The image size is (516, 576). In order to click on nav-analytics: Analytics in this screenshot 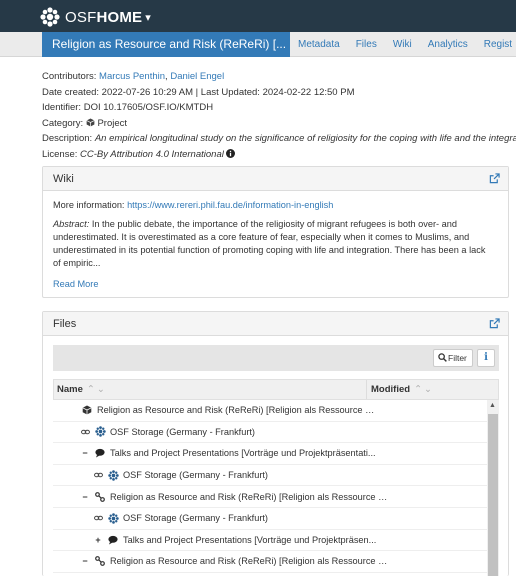, I will do `click(448, 44)`.